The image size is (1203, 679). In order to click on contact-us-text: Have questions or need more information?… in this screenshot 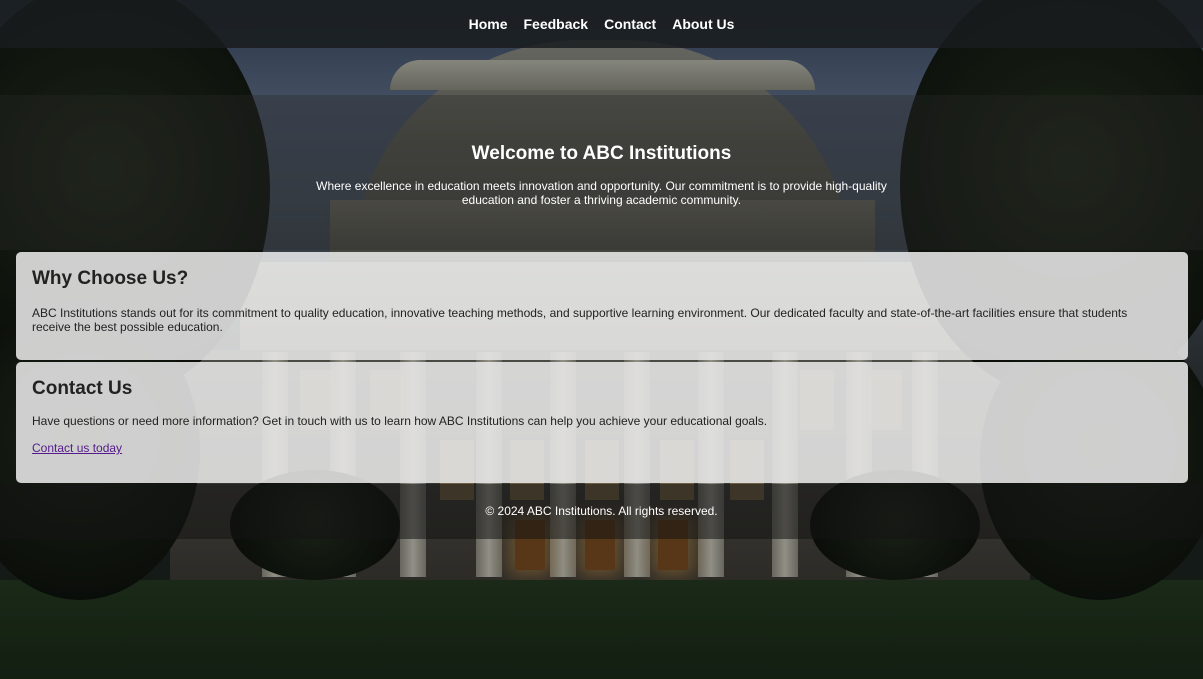, I will do `click(400, 421)`.